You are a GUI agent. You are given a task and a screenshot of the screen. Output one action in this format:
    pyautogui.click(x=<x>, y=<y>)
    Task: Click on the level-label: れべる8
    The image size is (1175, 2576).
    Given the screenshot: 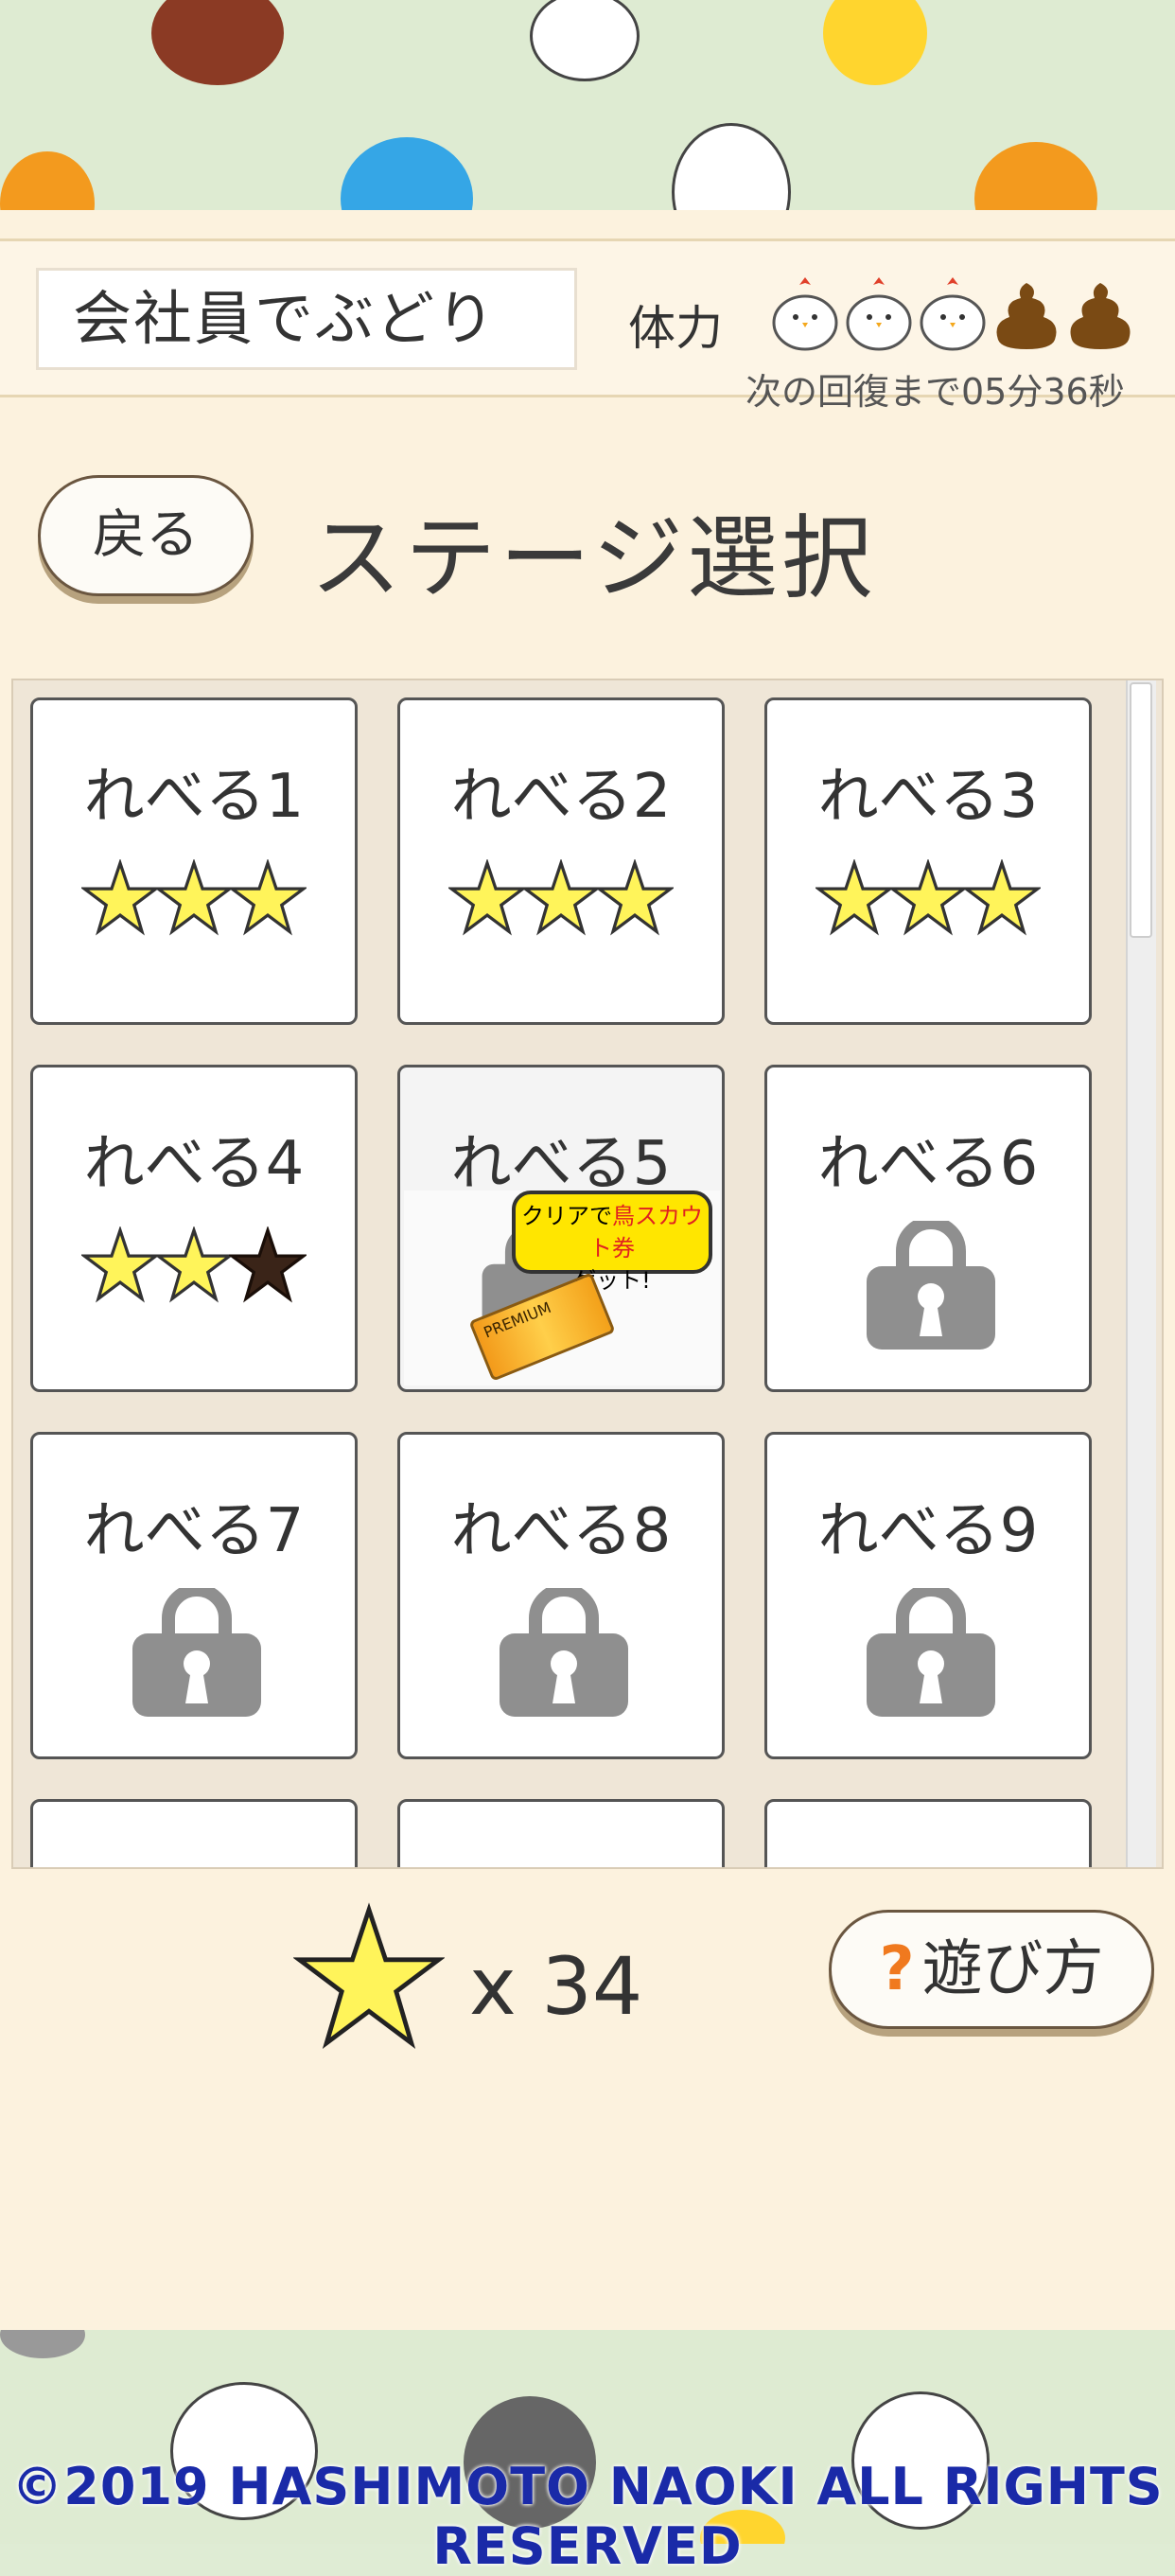 What is the action you would take?
    pyautogui.click(x=561, y=1531)
    